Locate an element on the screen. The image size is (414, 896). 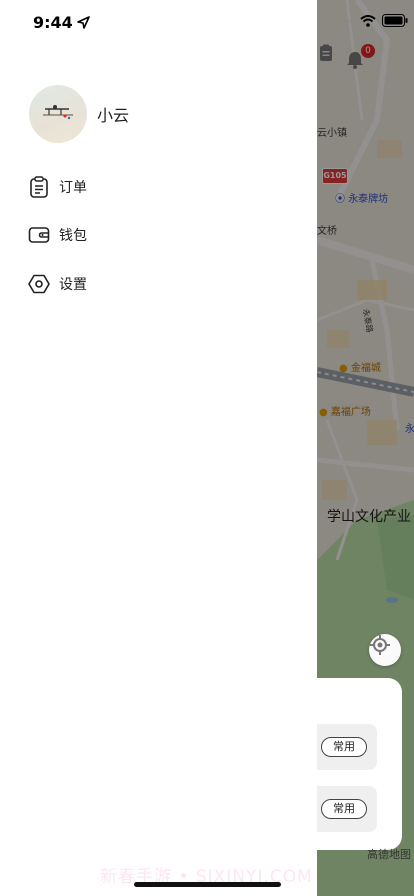
home-indicator is located at coordinates (207, 884).